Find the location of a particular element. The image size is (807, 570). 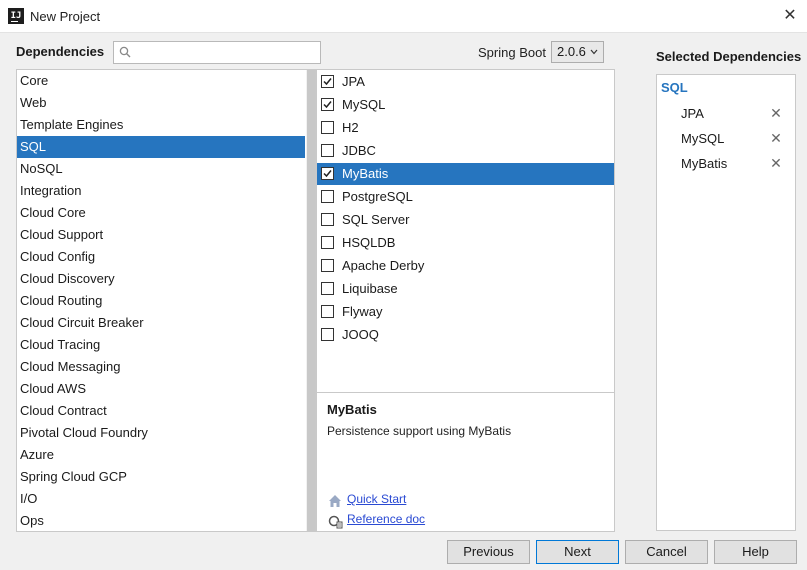

category-item: Cloud Messaging is located at coordinates (161, 367).